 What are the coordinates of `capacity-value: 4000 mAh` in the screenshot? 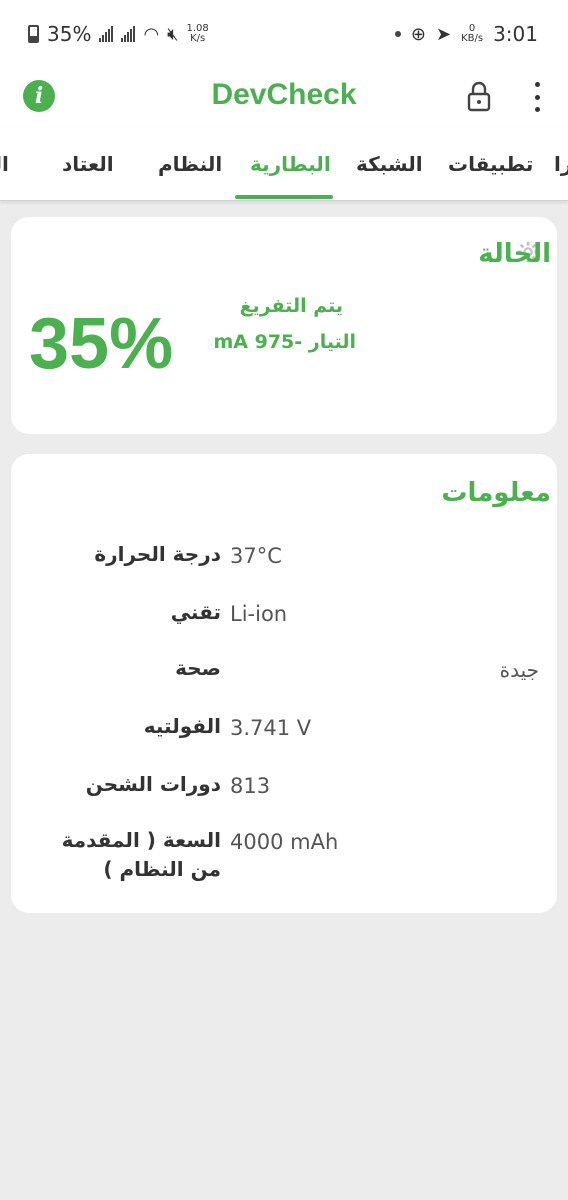 It's located at (284, 842).